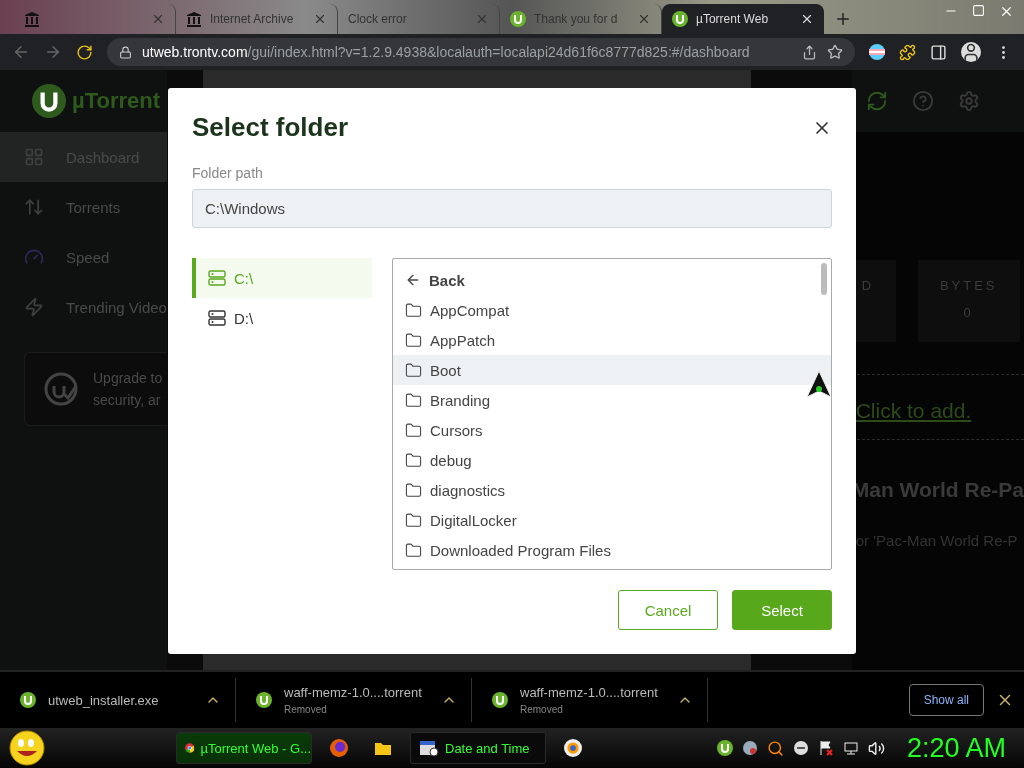 This screenshot has width=1024, height=768. Describe the element at coordinates (34, 157) in the screenshot. I see `grid-icon` at that location.